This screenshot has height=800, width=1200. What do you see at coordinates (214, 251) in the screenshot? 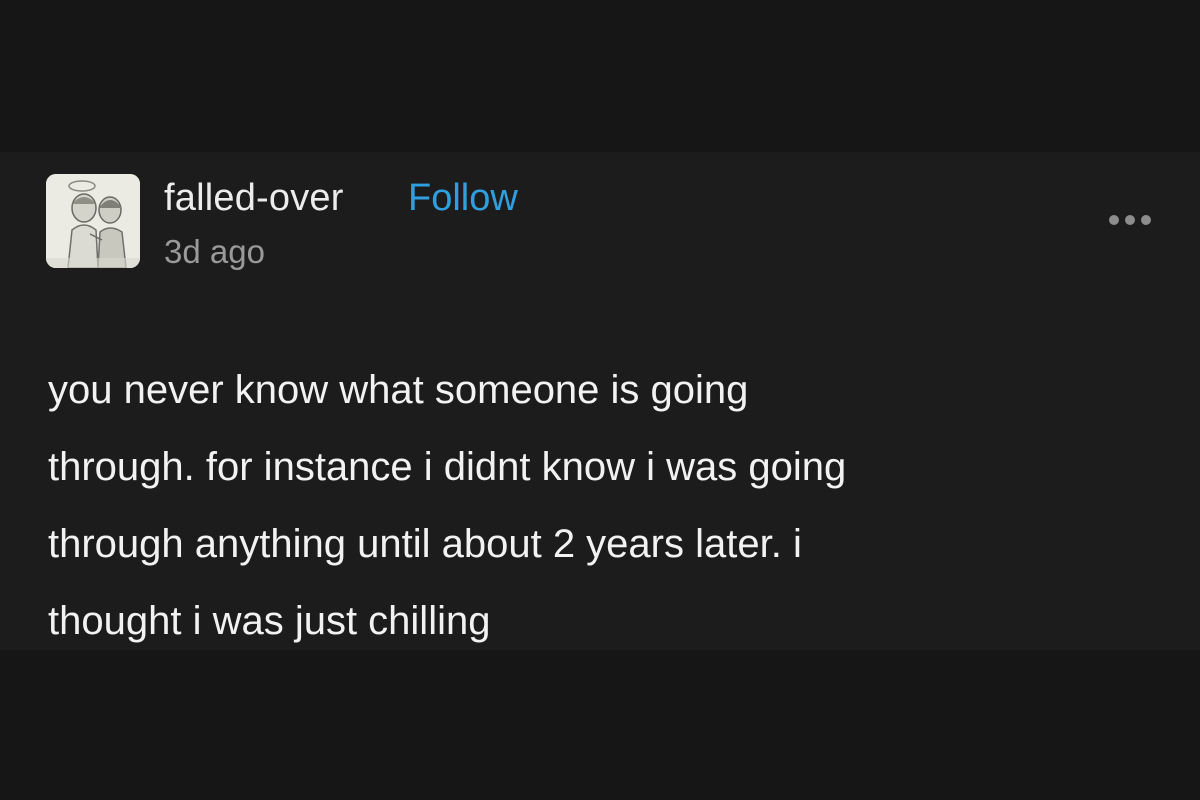
I see `post-timestamp: 3d ago` at bounding box center [214, 251].